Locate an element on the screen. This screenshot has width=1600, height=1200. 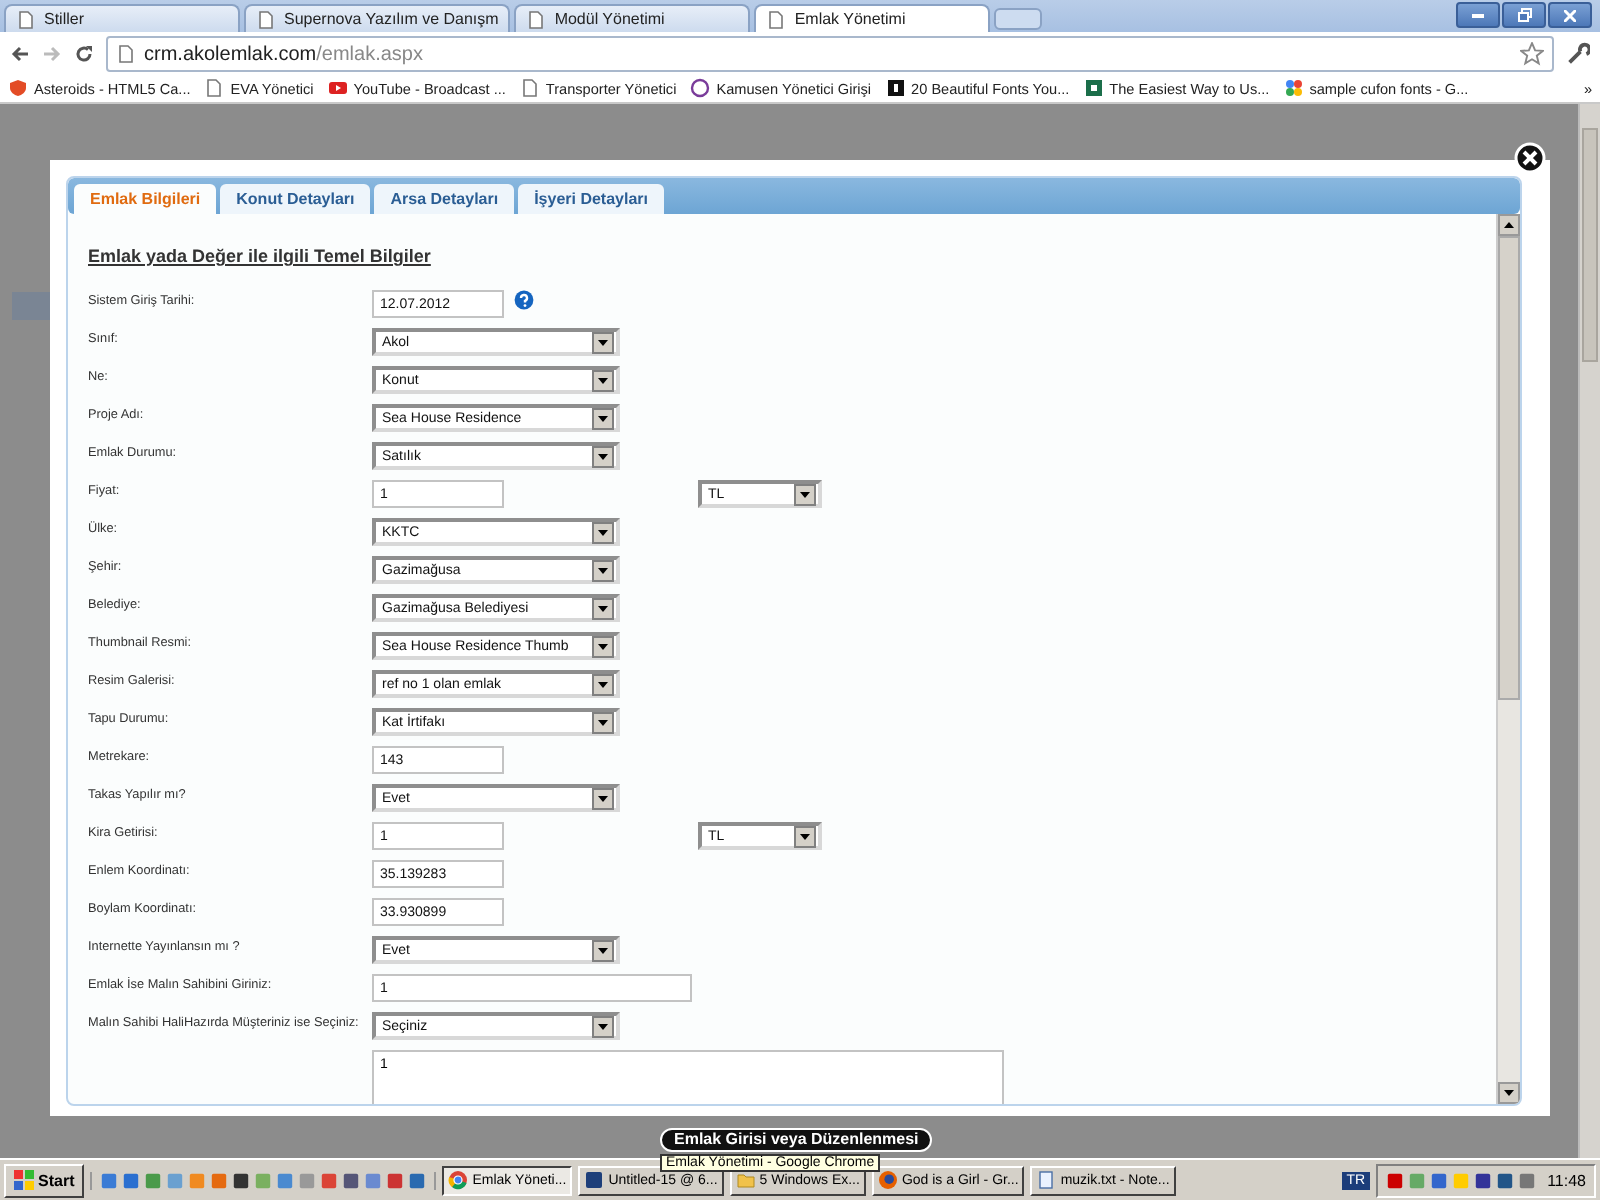
tab: Arsa Detayları is located at coordinates (444, 199).